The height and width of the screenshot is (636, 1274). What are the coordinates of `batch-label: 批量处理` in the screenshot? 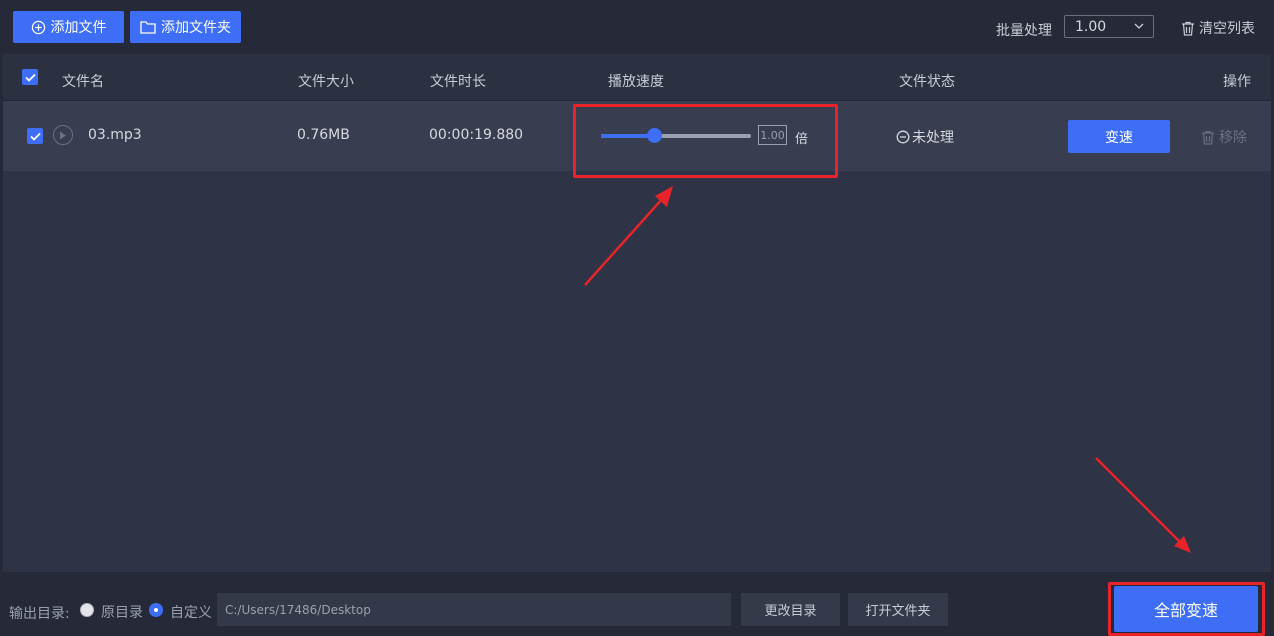 It's located at (1024, 31).